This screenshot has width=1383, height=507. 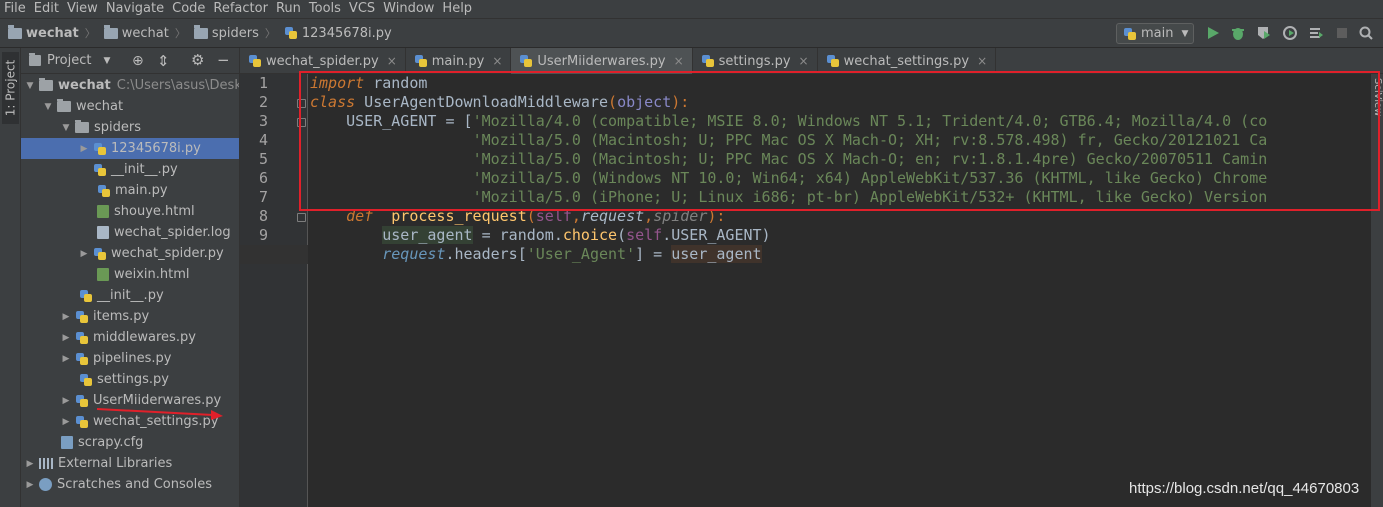 What do you see at coordinates (119, 484) in the screenshot?
I see `tree-item-scratches: ▶ Scratches and Consoles` at bounding box center [119, 484].